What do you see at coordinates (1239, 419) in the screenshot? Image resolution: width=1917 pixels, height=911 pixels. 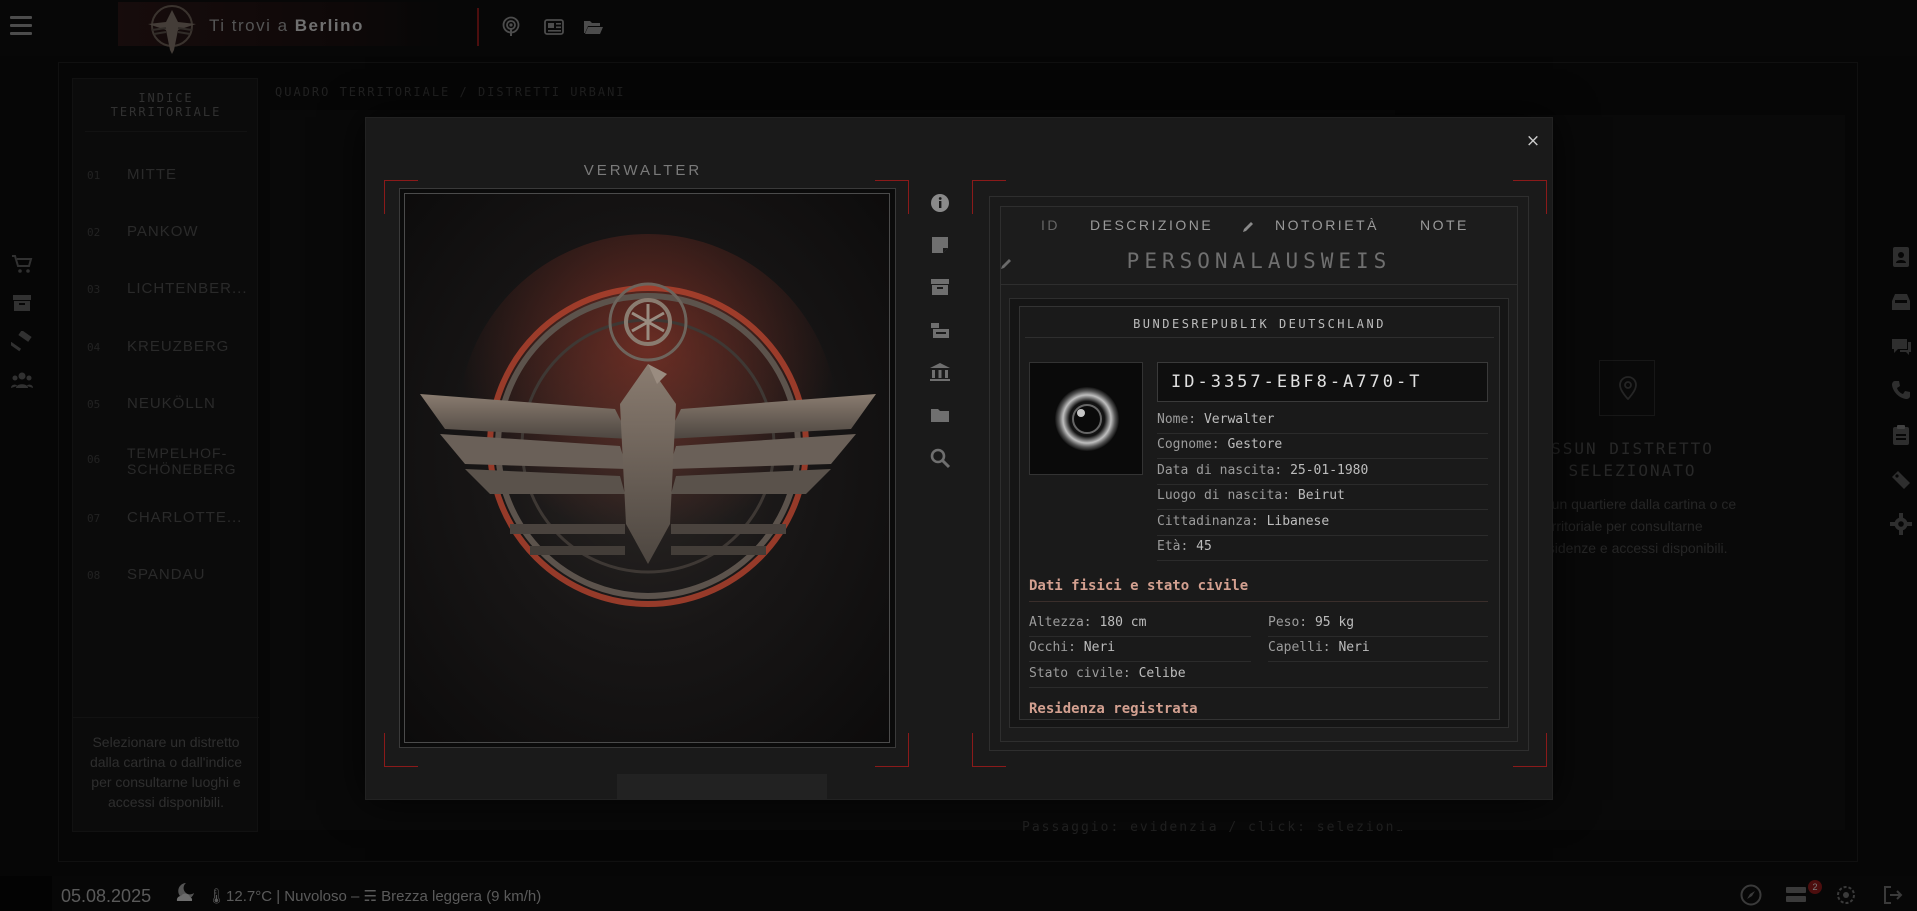 I see `field-value: Verwalter` at bounding box center [1239, 419].